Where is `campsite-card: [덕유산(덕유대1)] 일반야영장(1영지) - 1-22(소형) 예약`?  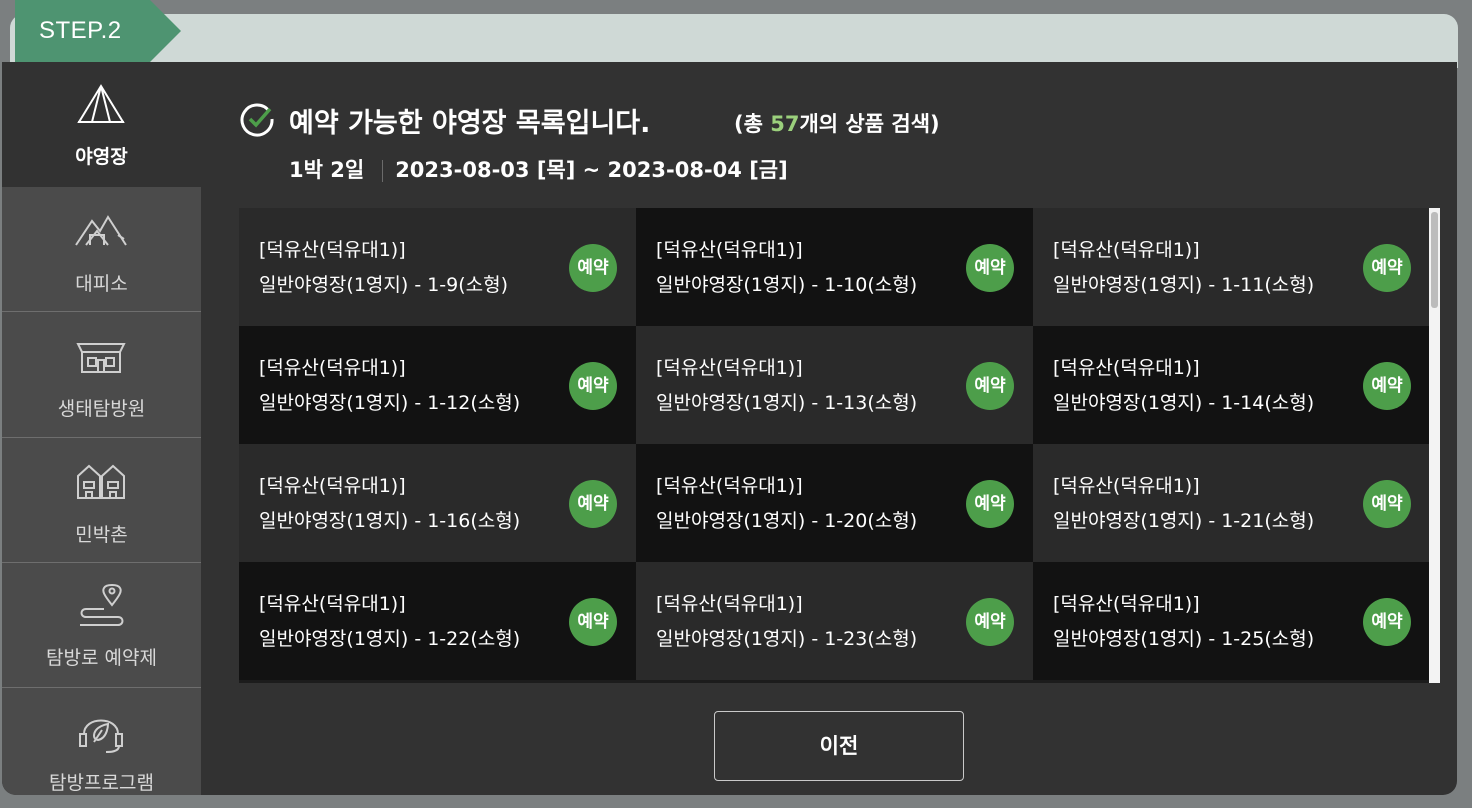
campsite-card: [덕유산(덕유대1)] 일반야영장(1영지) - 1-22(소형) 예약 is located at coordinates (437, 621).